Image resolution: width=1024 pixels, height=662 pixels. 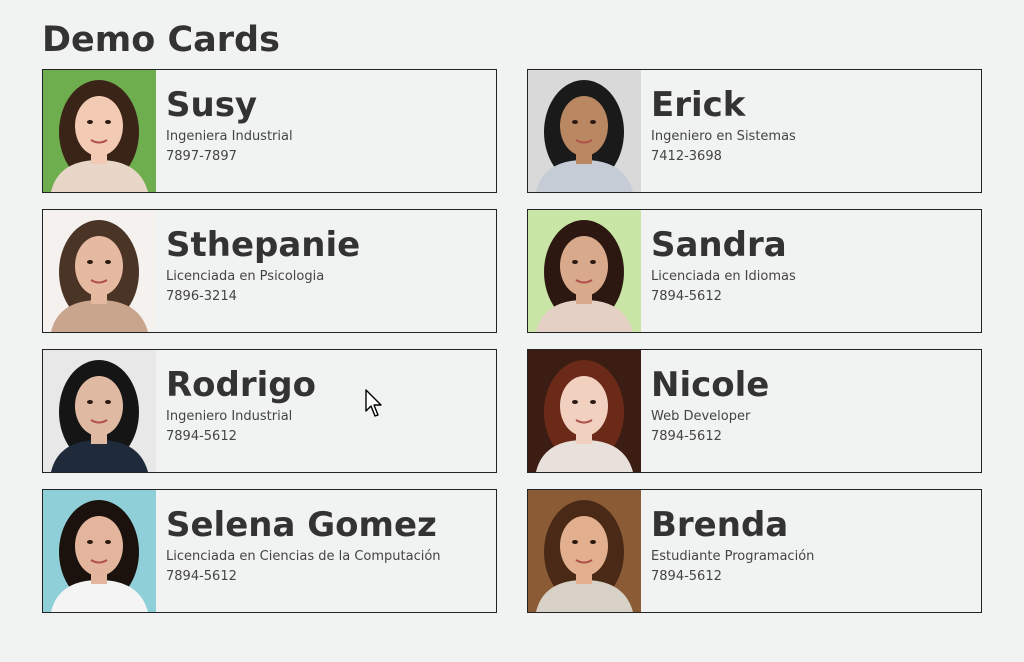 What do you see at coordinates (327, 405) in the screenshot?
I see `card-info: Rodrigo Ingeniero Industrial 7894-5612` at bounding box center [327, 405].